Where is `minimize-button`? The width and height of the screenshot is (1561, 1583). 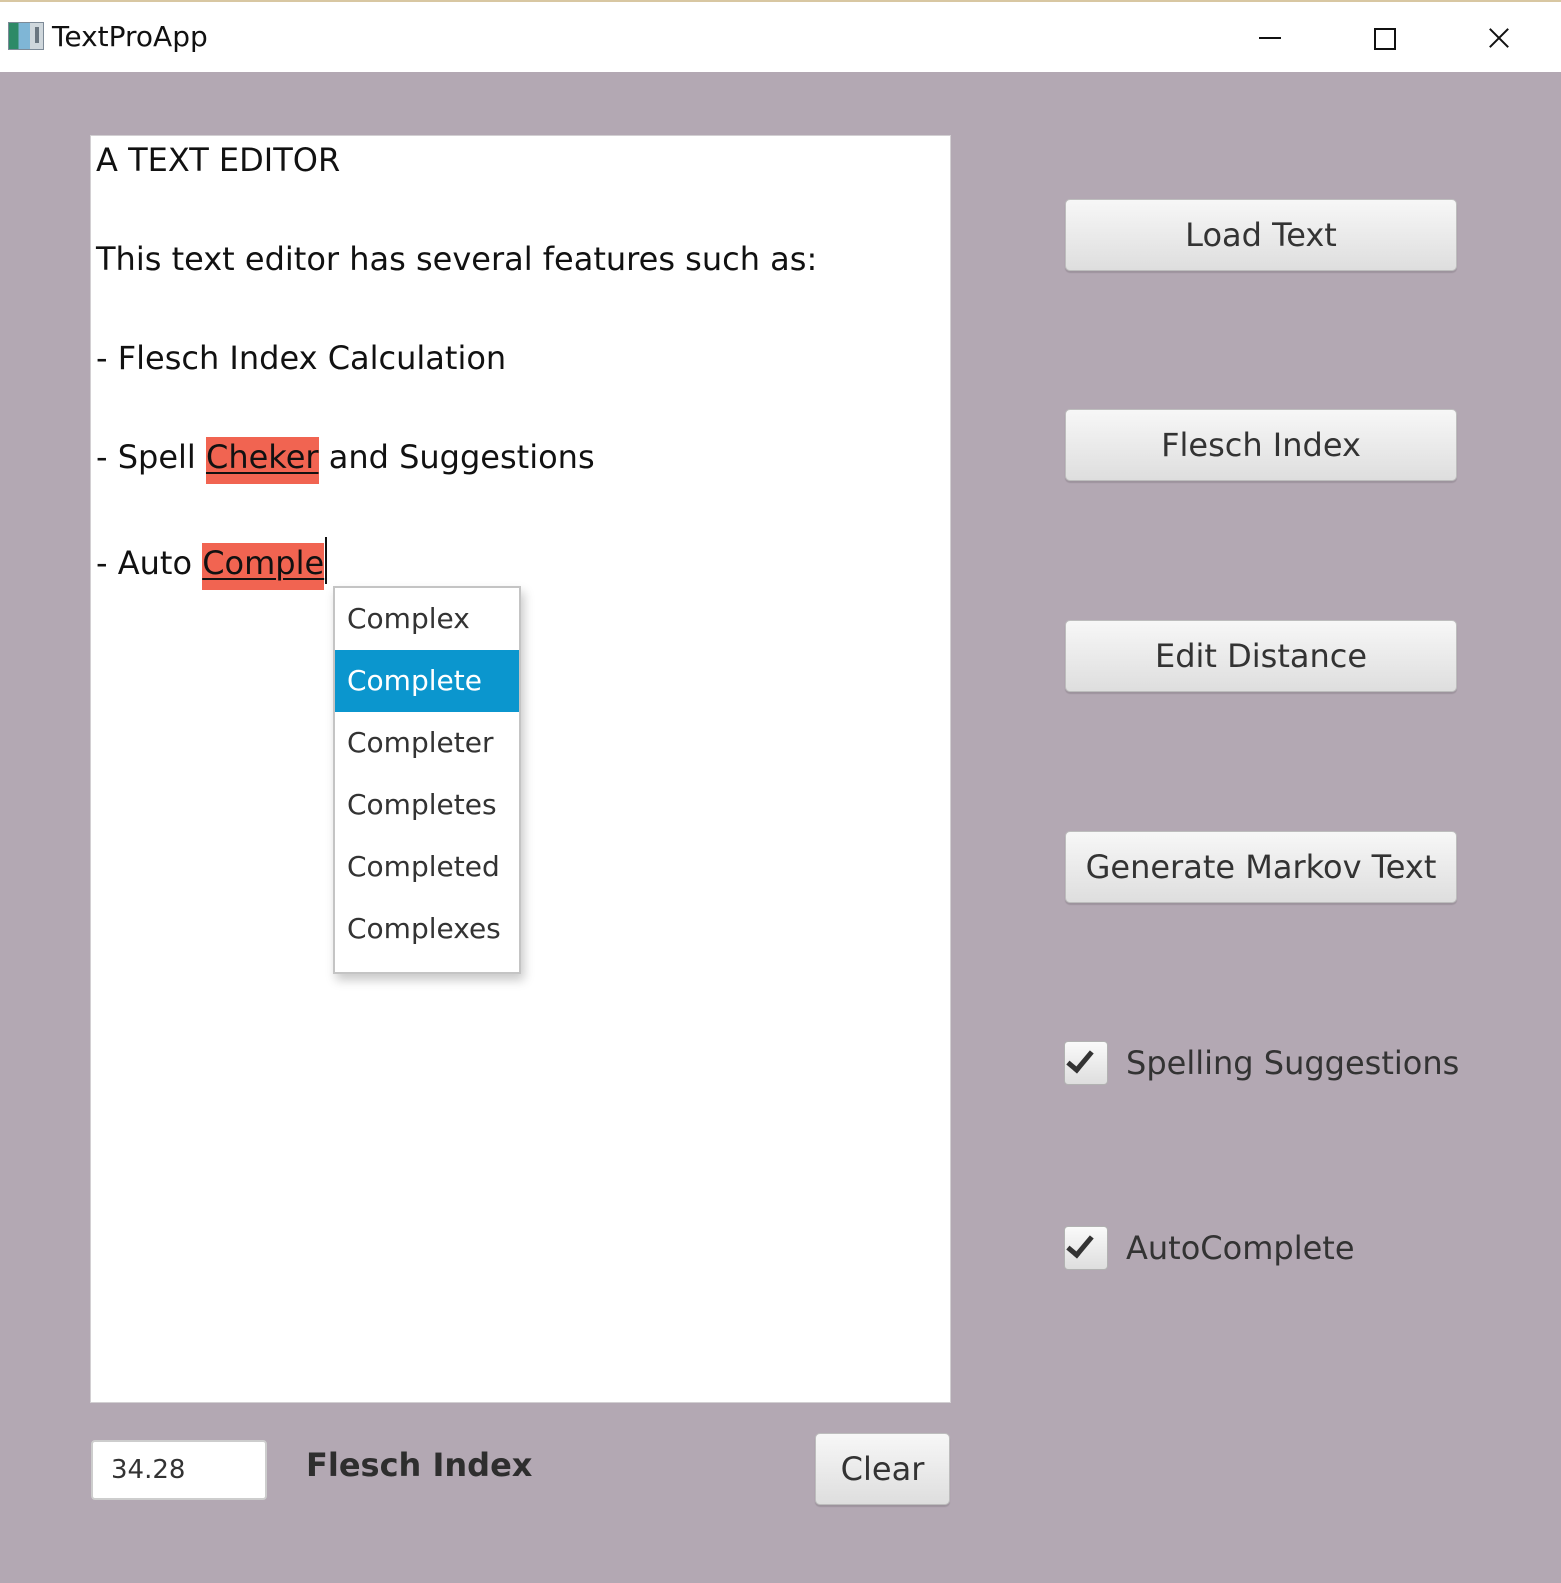
minimize-button is located at coordinates (1270, 38).